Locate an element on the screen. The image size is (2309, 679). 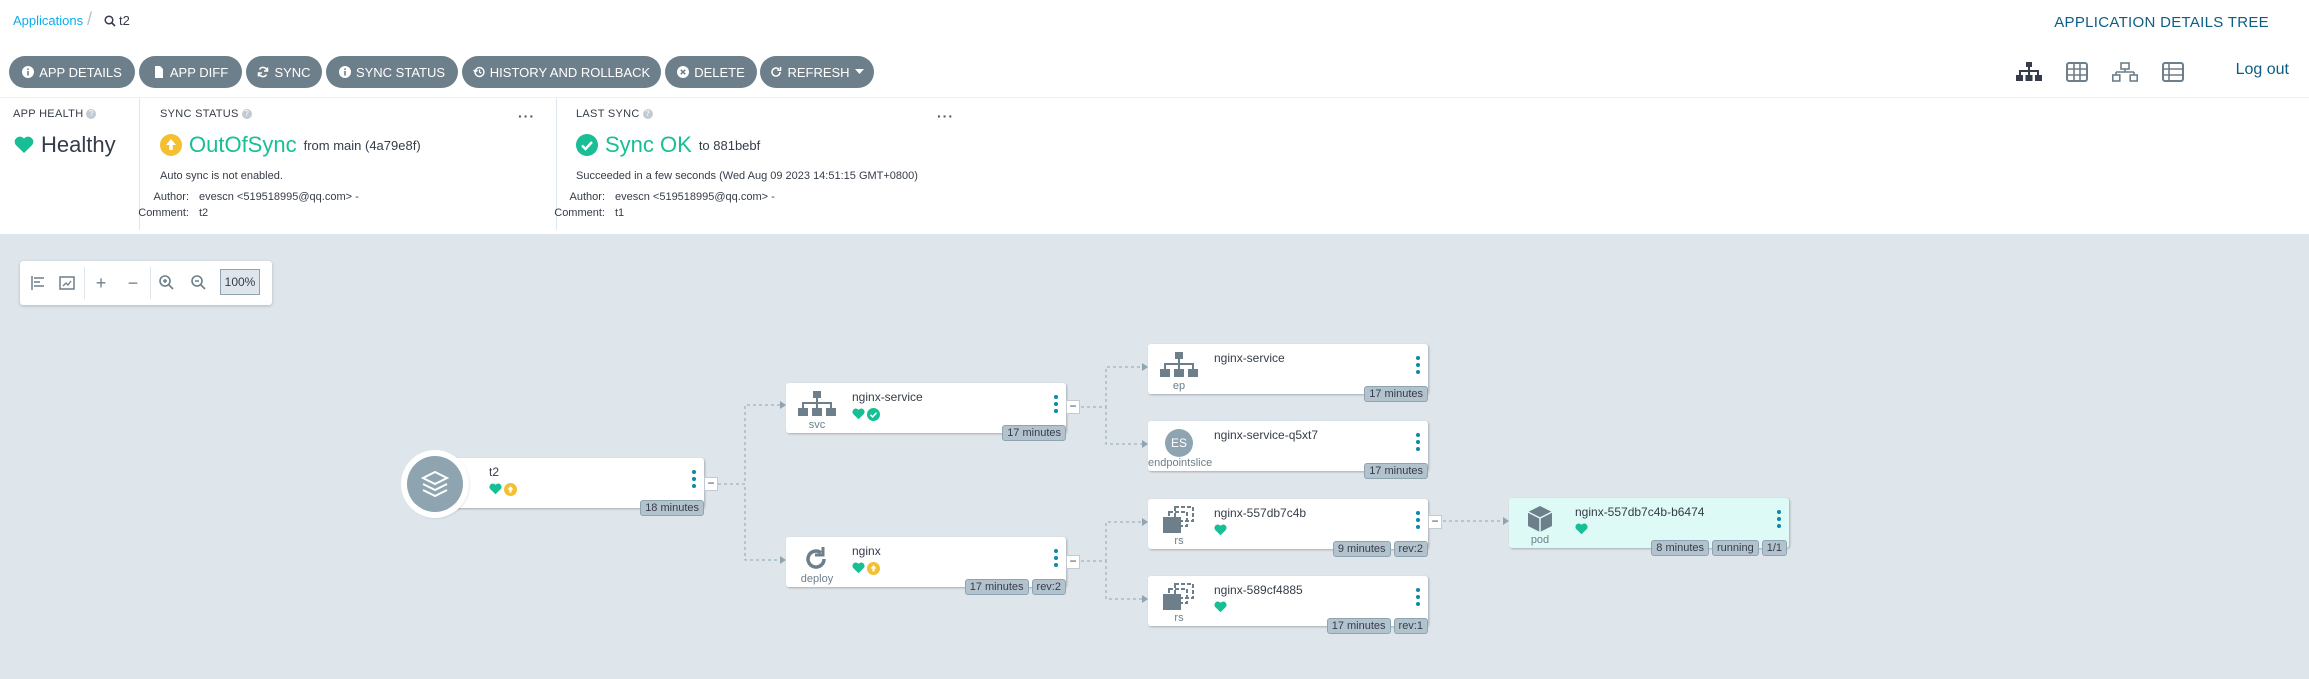
node-kind: endpointslice is located at coordinates (1180, 463).